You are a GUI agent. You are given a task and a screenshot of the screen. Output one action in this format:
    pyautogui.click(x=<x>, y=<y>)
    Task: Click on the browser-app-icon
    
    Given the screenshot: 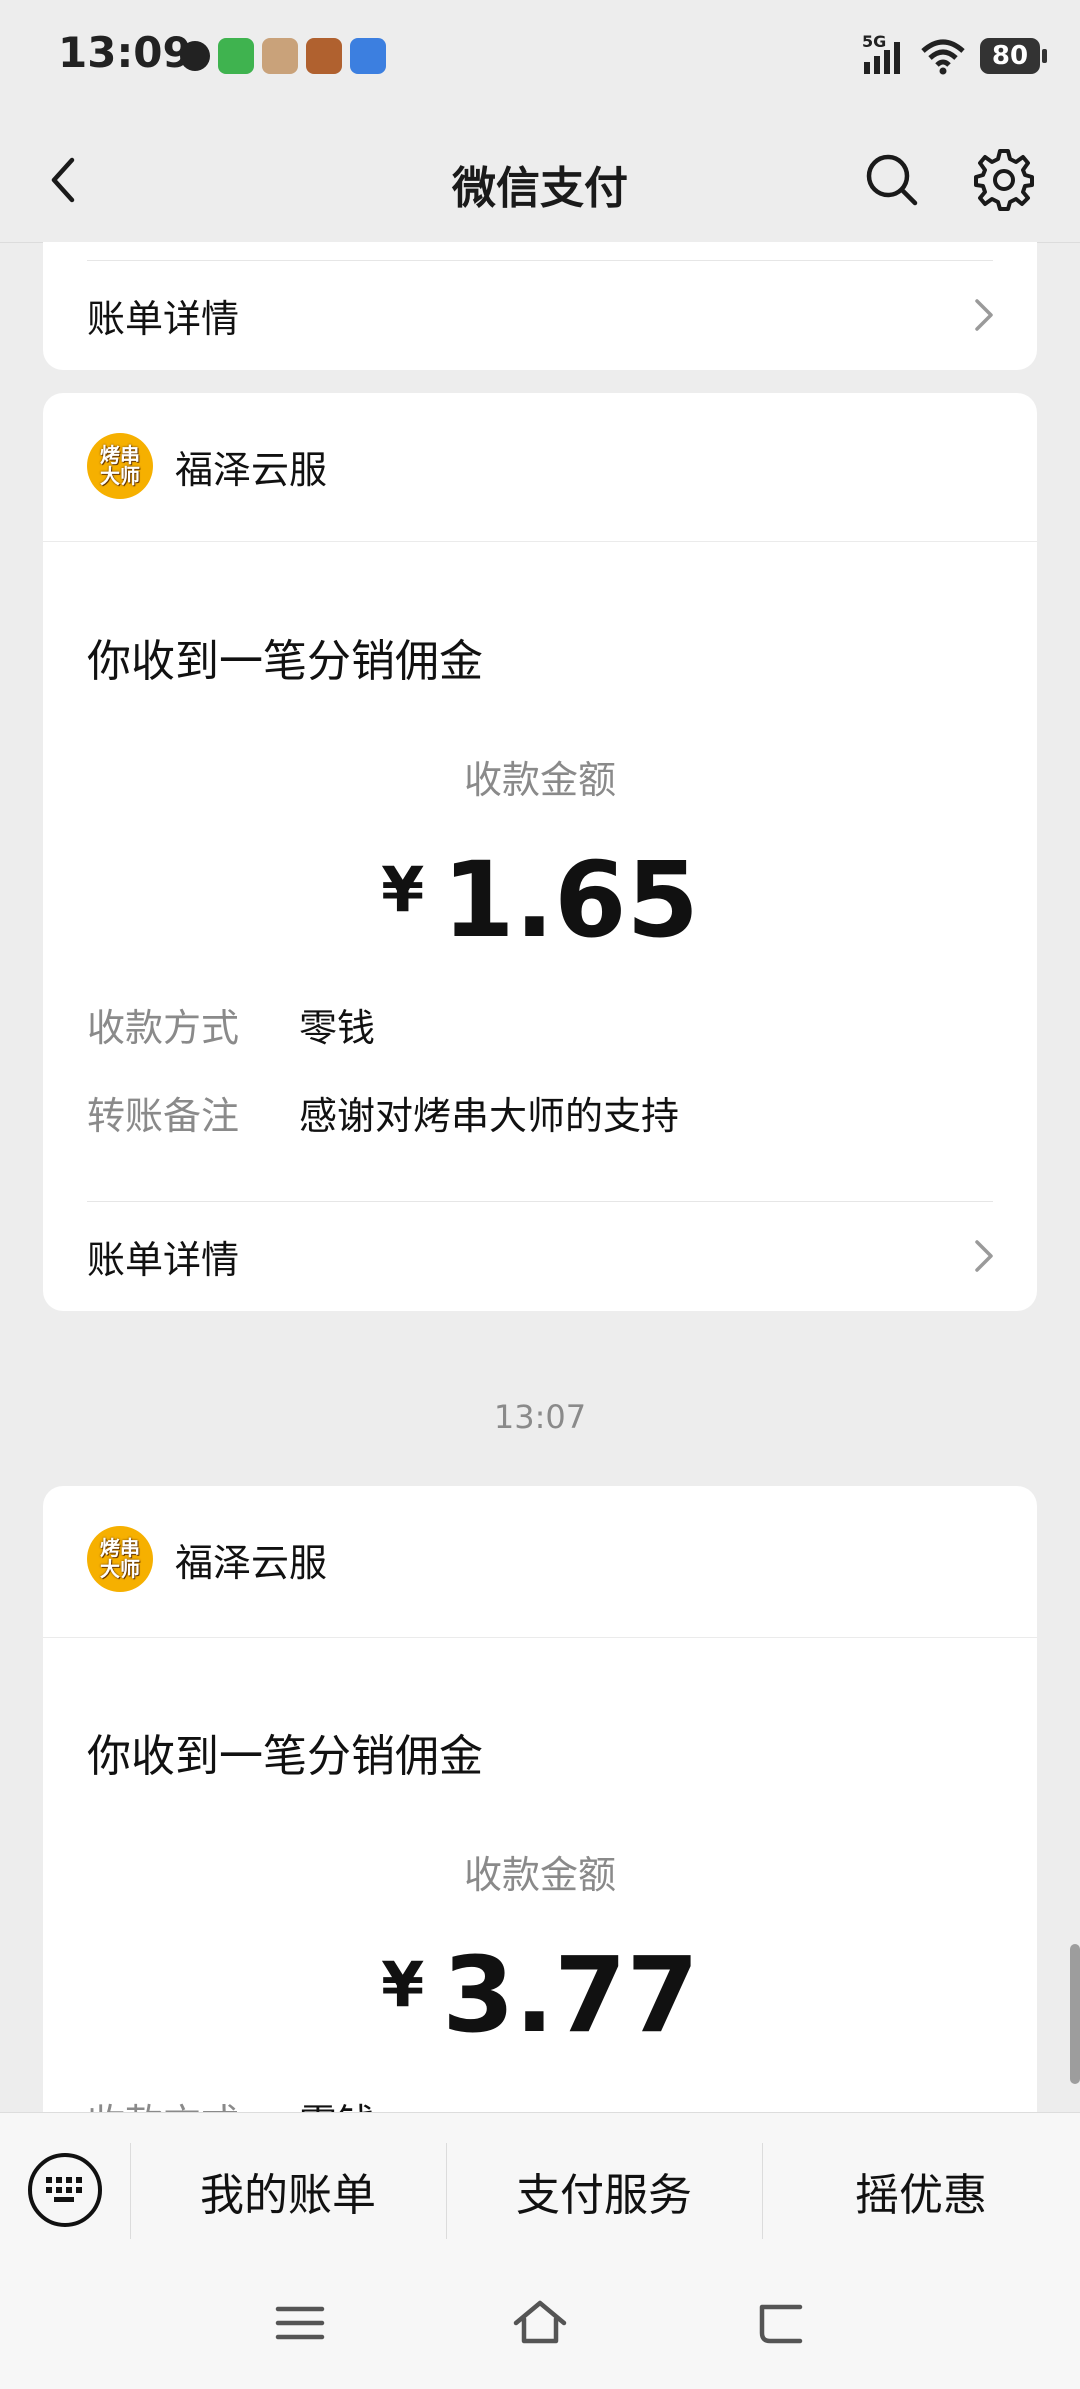 What is the action you would take?
    pyautogui.click(x=368, y=56)
    